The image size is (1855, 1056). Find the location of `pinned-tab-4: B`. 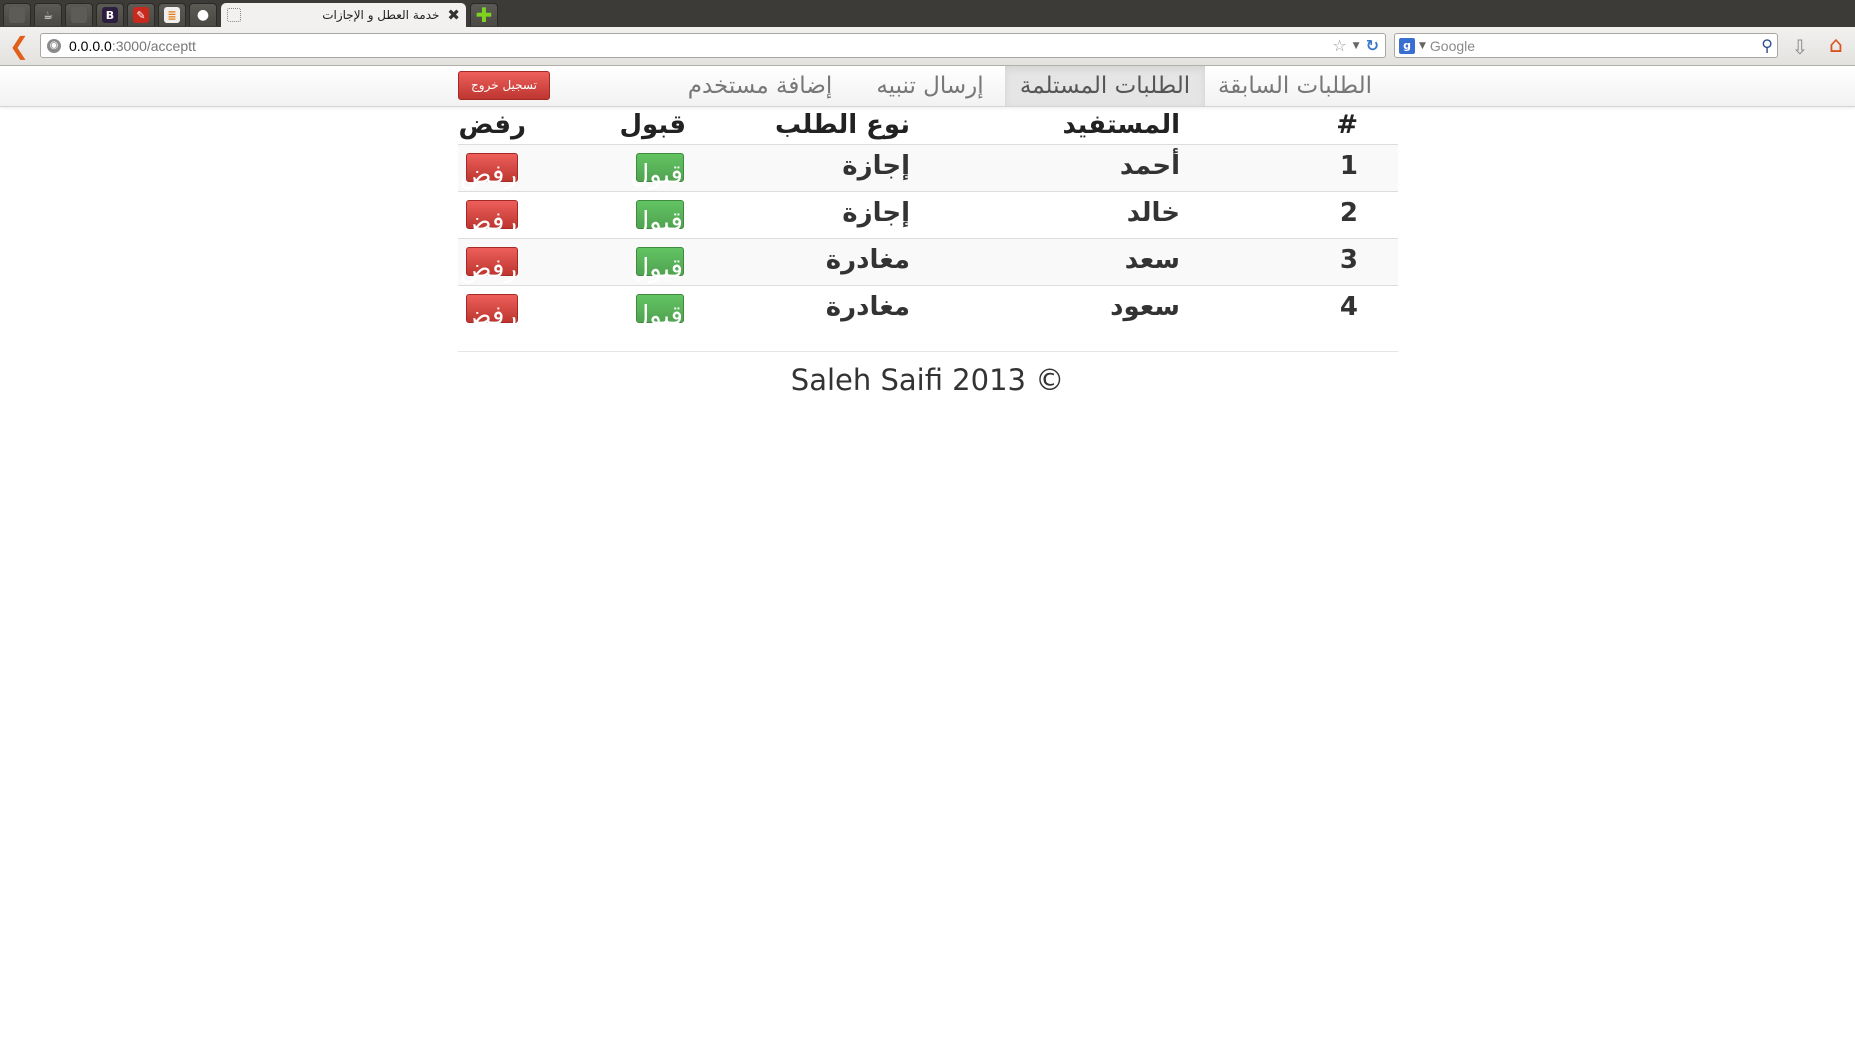

pinned-tab-4: B is located at coordinates (110, 14).